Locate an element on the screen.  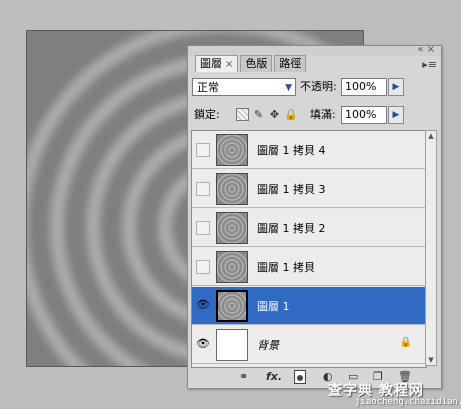
scroll-up-icon: ▲ is located at coordinates (431, 136).